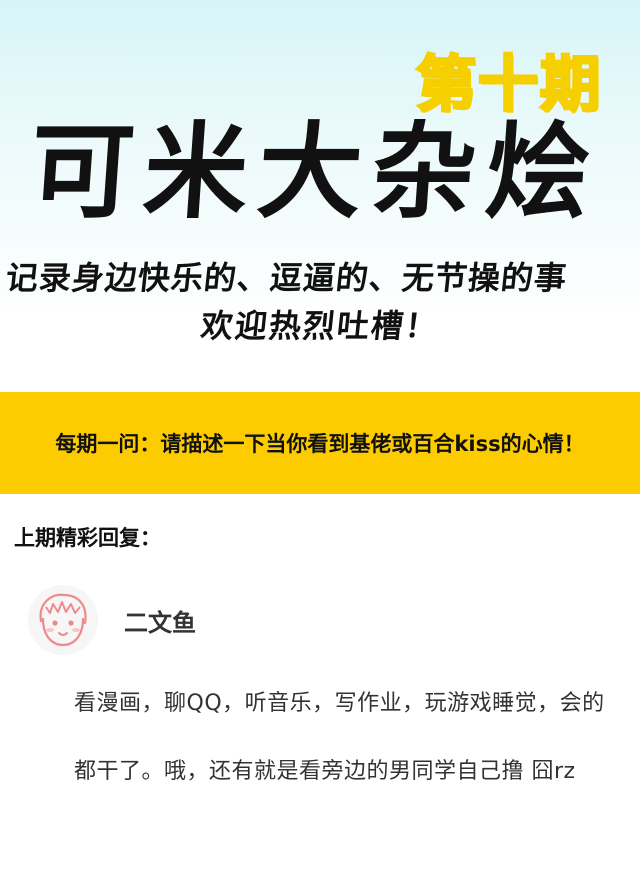 The image size is (640, 869). What do you see at coordinates (319, 326) in the screenshot?
I see `subtitle-line-2: 欢迎热烈吐槽！` at bounding box center [319, 326].